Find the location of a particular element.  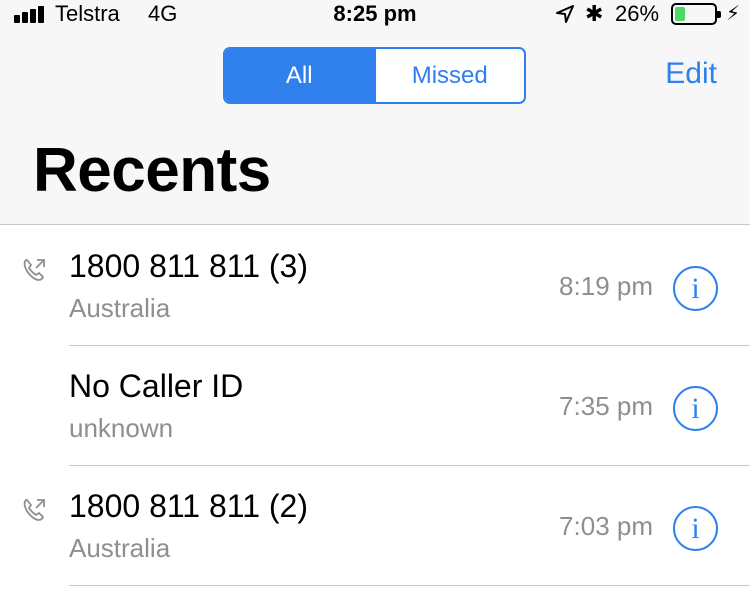

battery-icon is located at coordinates (696, 14).